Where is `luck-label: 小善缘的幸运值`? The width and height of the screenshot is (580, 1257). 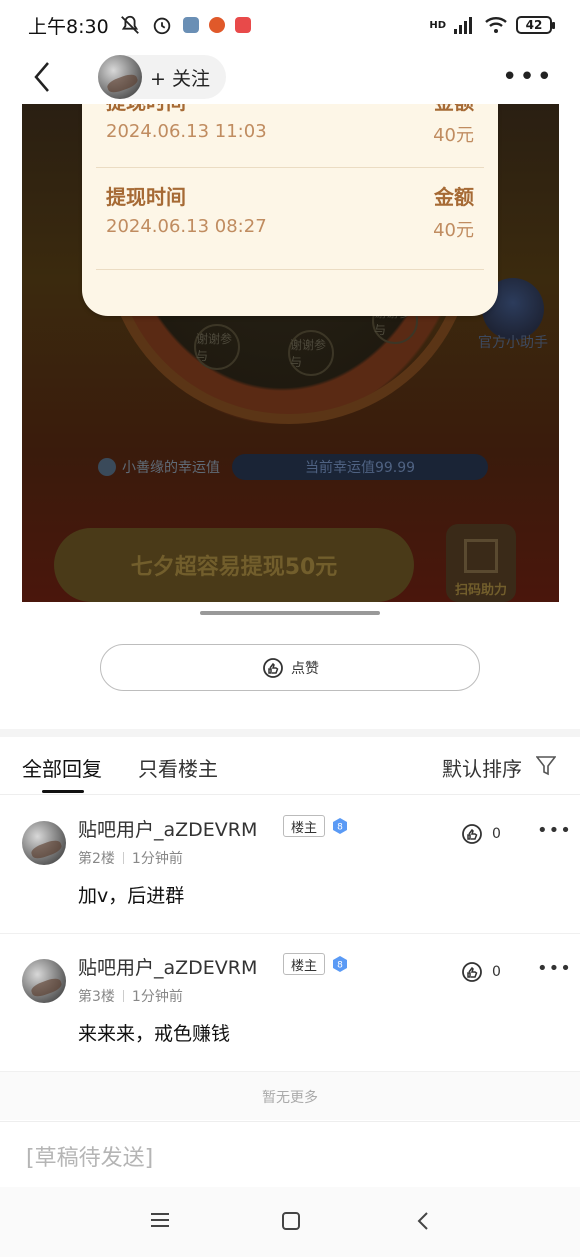
luck-label: 小善缘的幸运值 is located at coordinates (171, 468).